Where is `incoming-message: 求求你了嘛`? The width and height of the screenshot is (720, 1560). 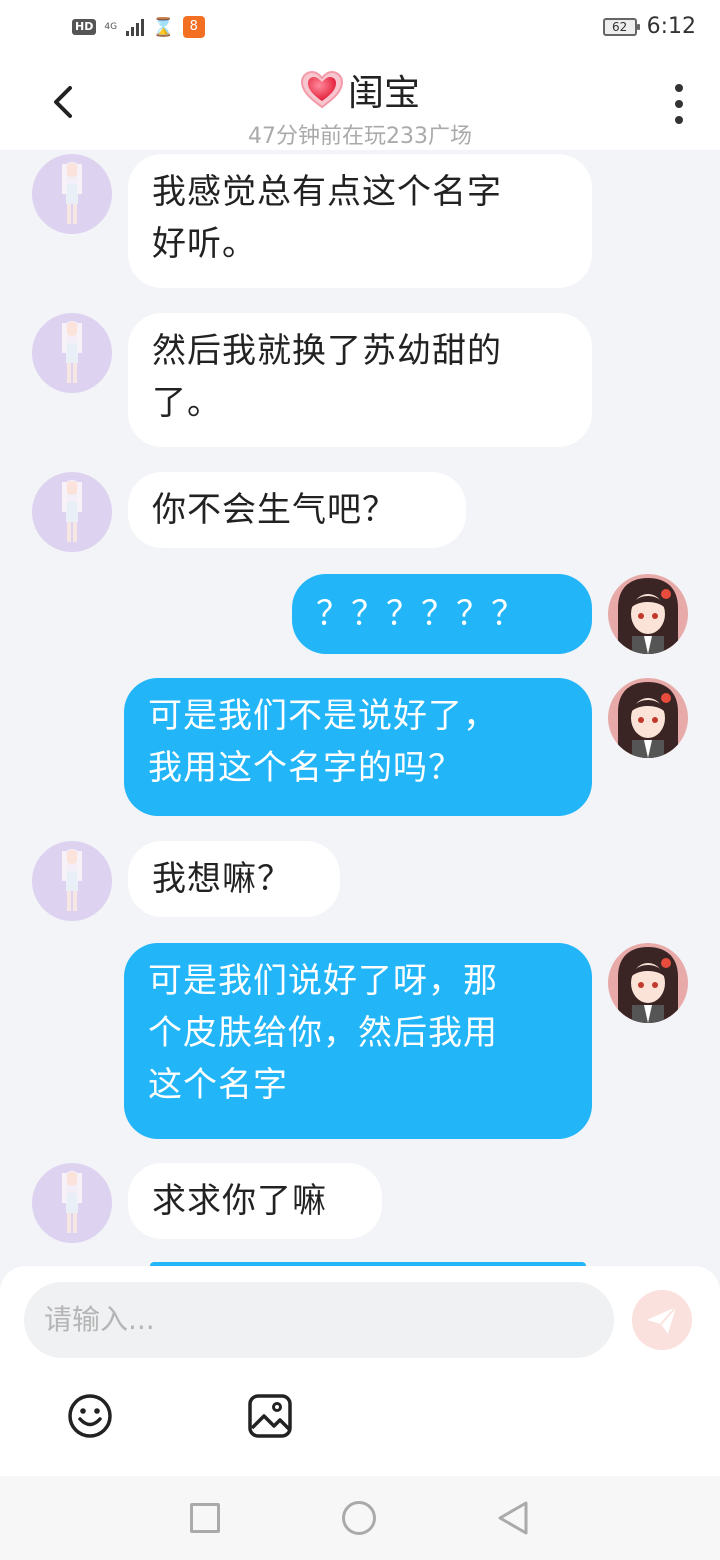 incoming-message: 求求你了嘛 is located at coordinates (255, 1201).